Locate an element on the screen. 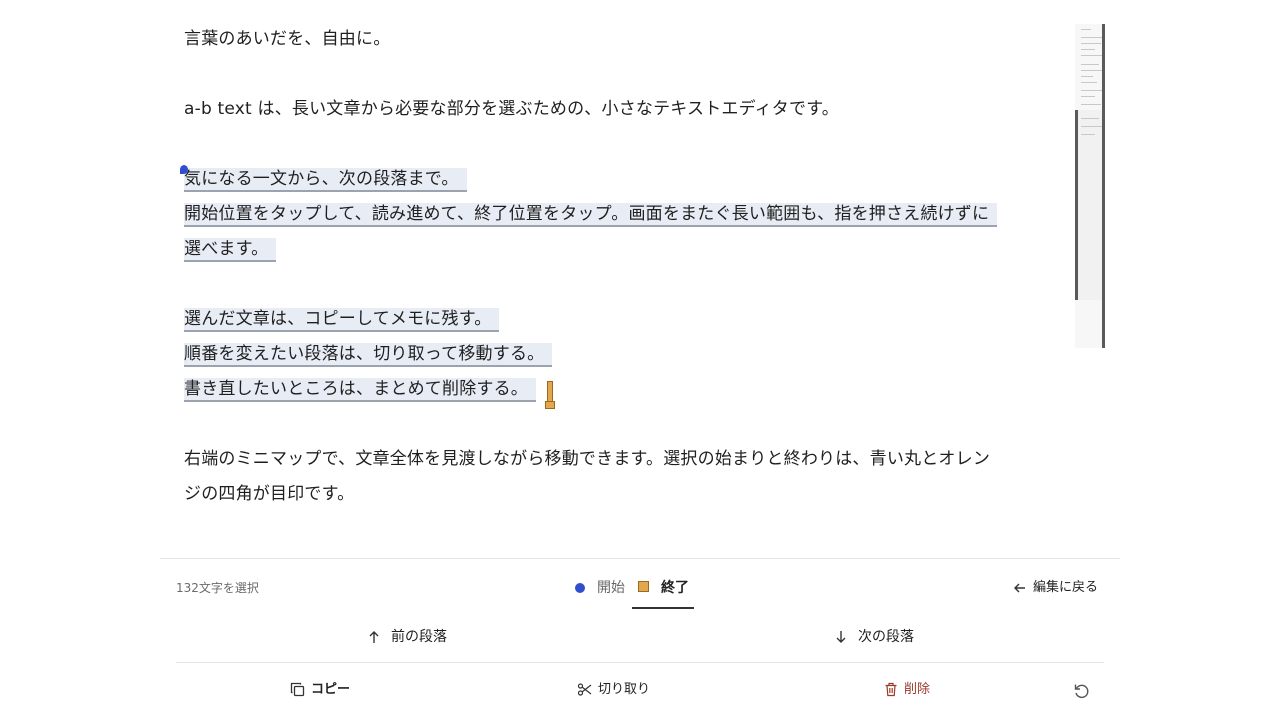 This screenshot has height=720, width=1280. undo-icon is located at coordinates (1081, 691).